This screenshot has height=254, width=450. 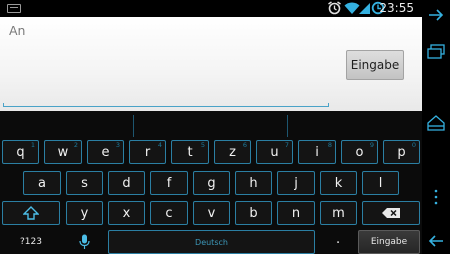 I want to click on key-z: z6, so click(x=232, y=152).